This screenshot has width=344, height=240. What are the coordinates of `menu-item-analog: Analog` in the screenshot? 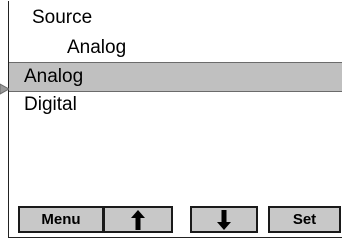 It's located at (175, 77).